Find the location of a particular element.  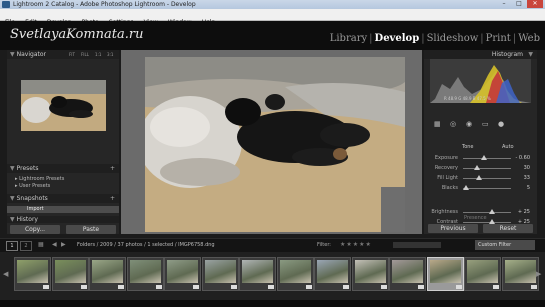

snapshot-import: Import is located at coordinates (63, 209).